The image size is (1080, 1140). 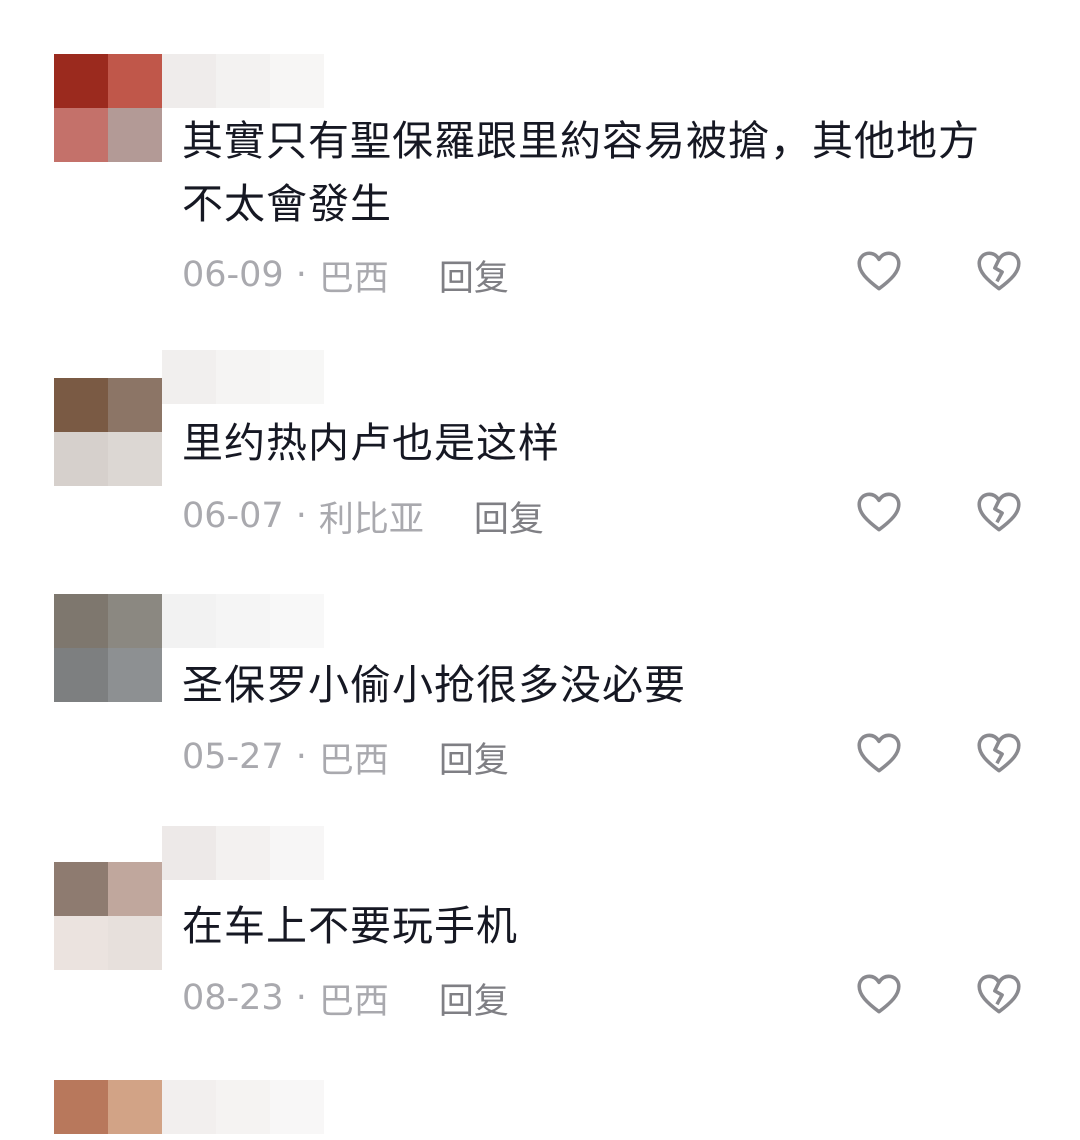 I want to click on comment-location: 利比亚, so click(x=371, y=519).